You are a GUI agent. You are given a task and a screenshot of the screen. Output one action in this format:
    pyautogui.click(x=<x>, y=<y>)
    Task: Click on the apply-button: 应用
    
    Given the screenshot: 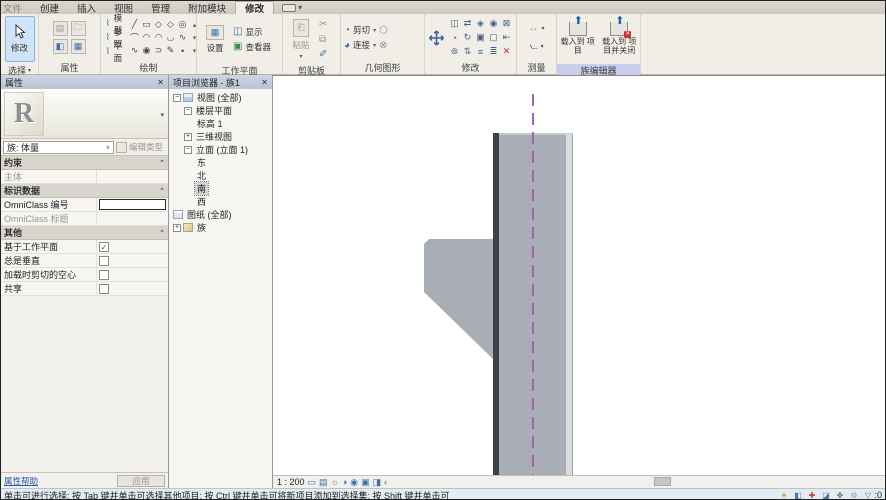 What is the action you would take?
    pyautogui.click(x=141, y=480)
    